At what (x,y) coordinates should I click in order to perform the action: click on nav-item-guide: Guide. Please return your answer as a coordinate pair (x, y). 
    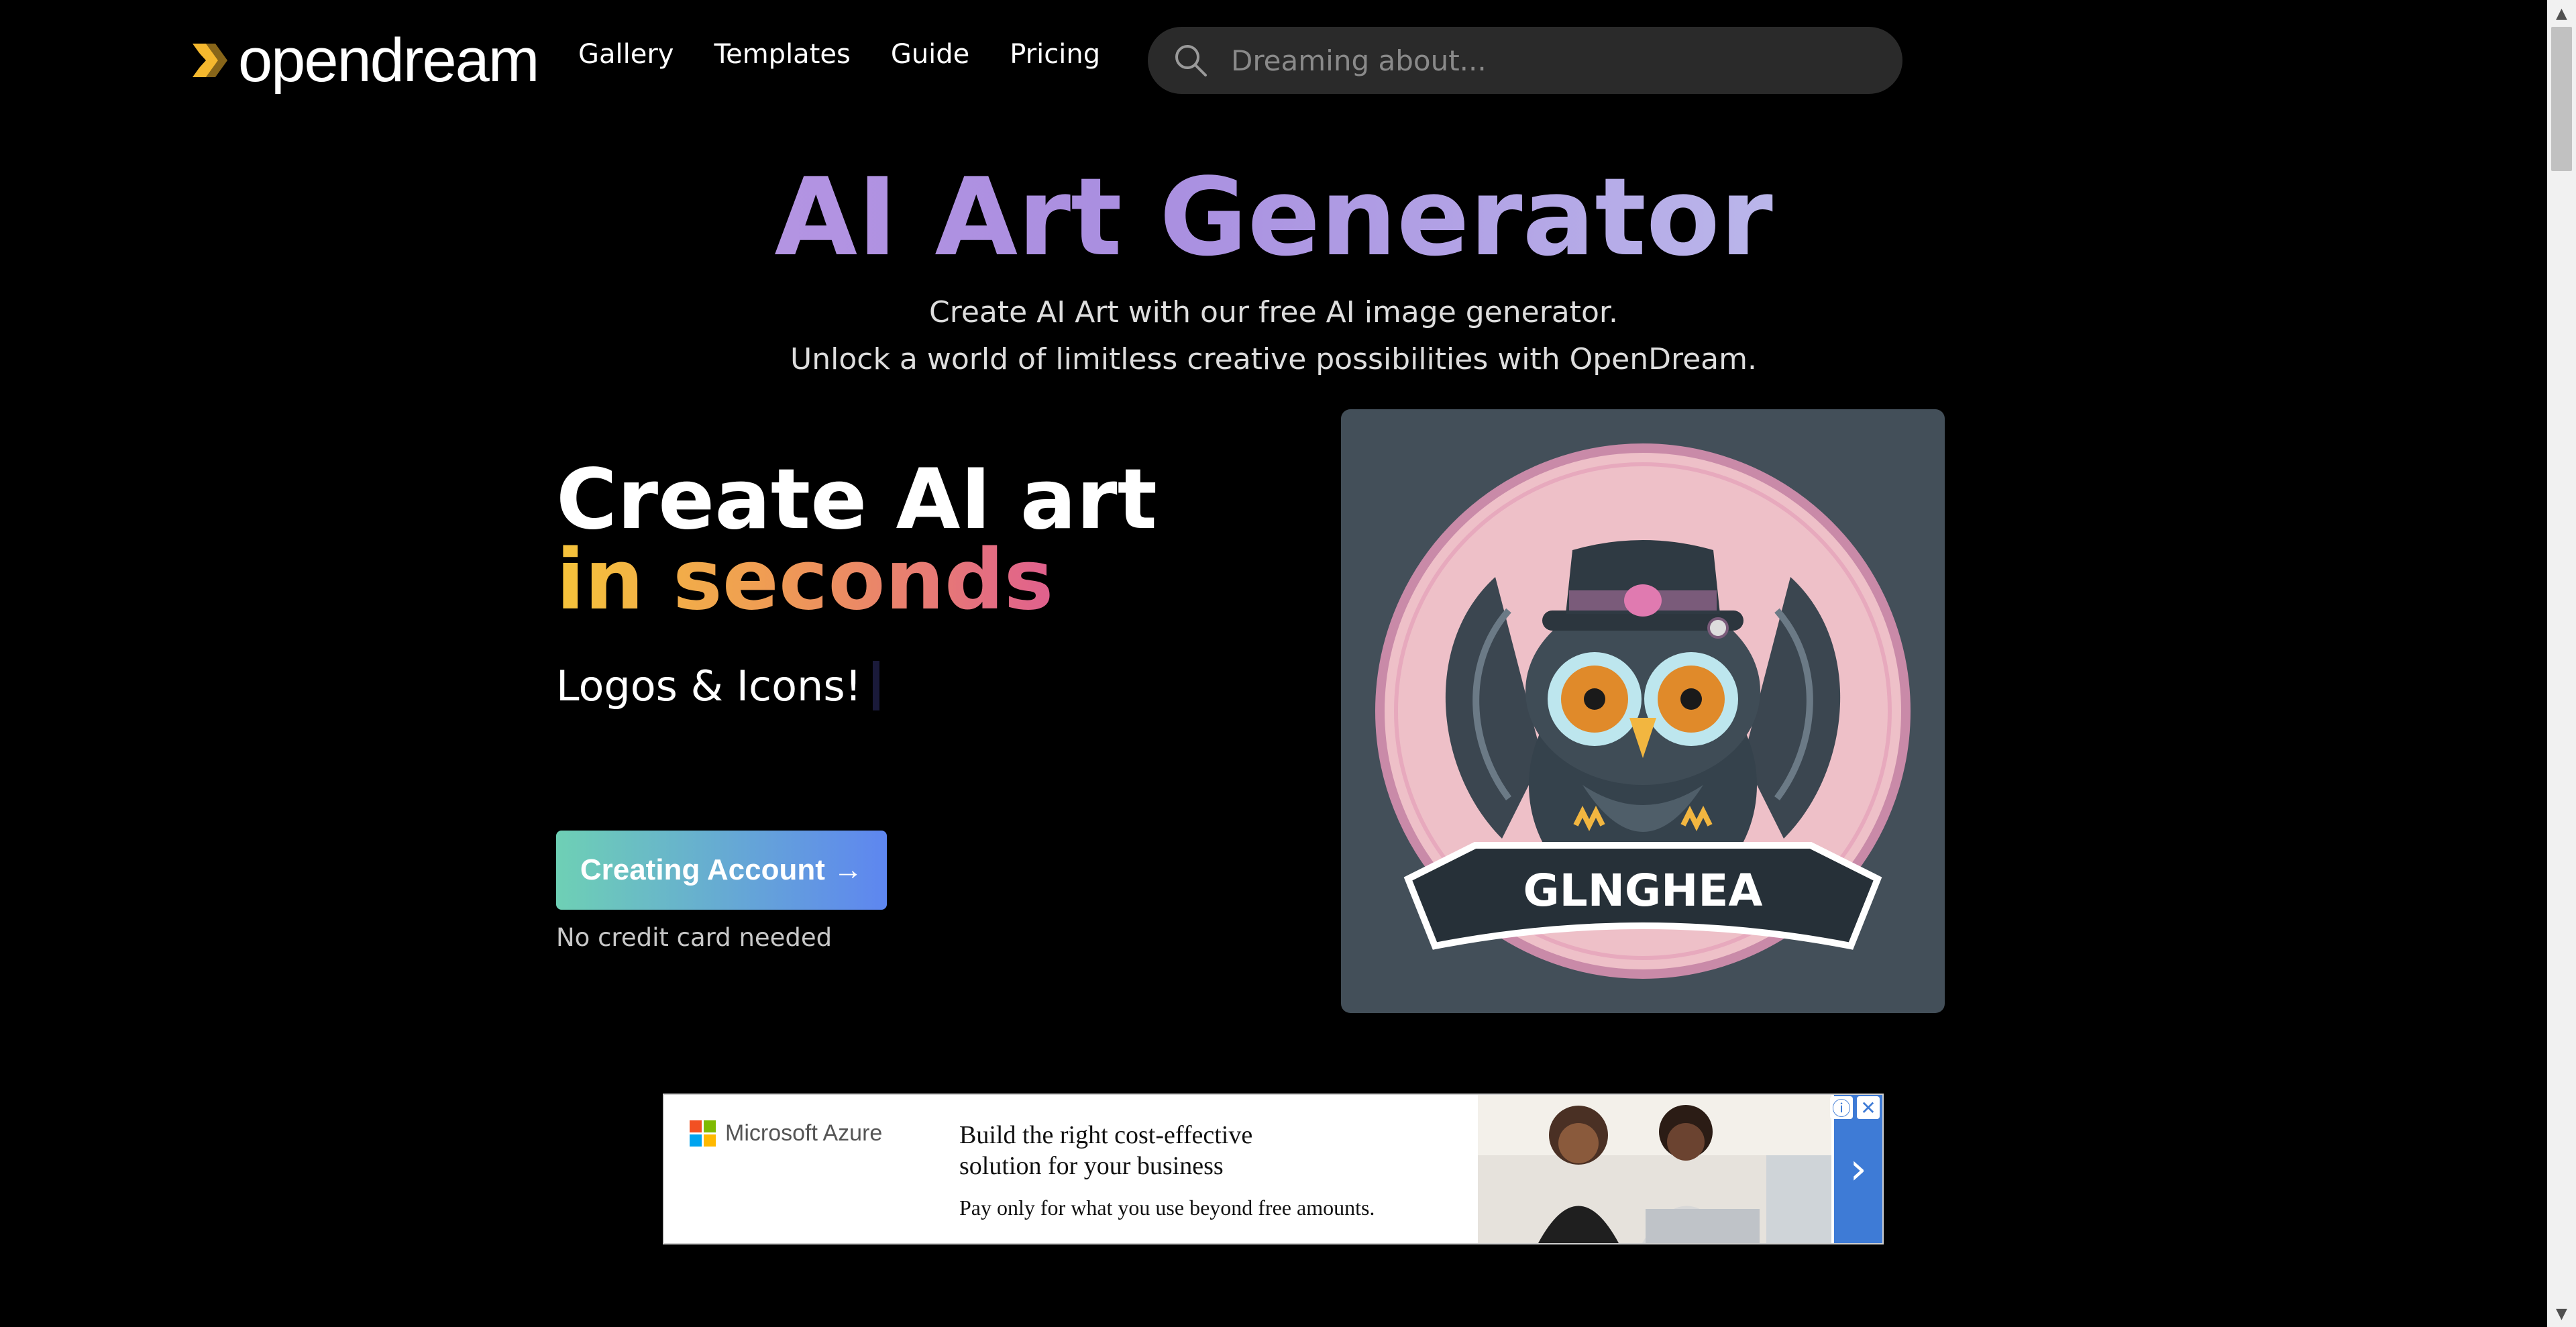
    Looking at the image, I should click on (930, 54).